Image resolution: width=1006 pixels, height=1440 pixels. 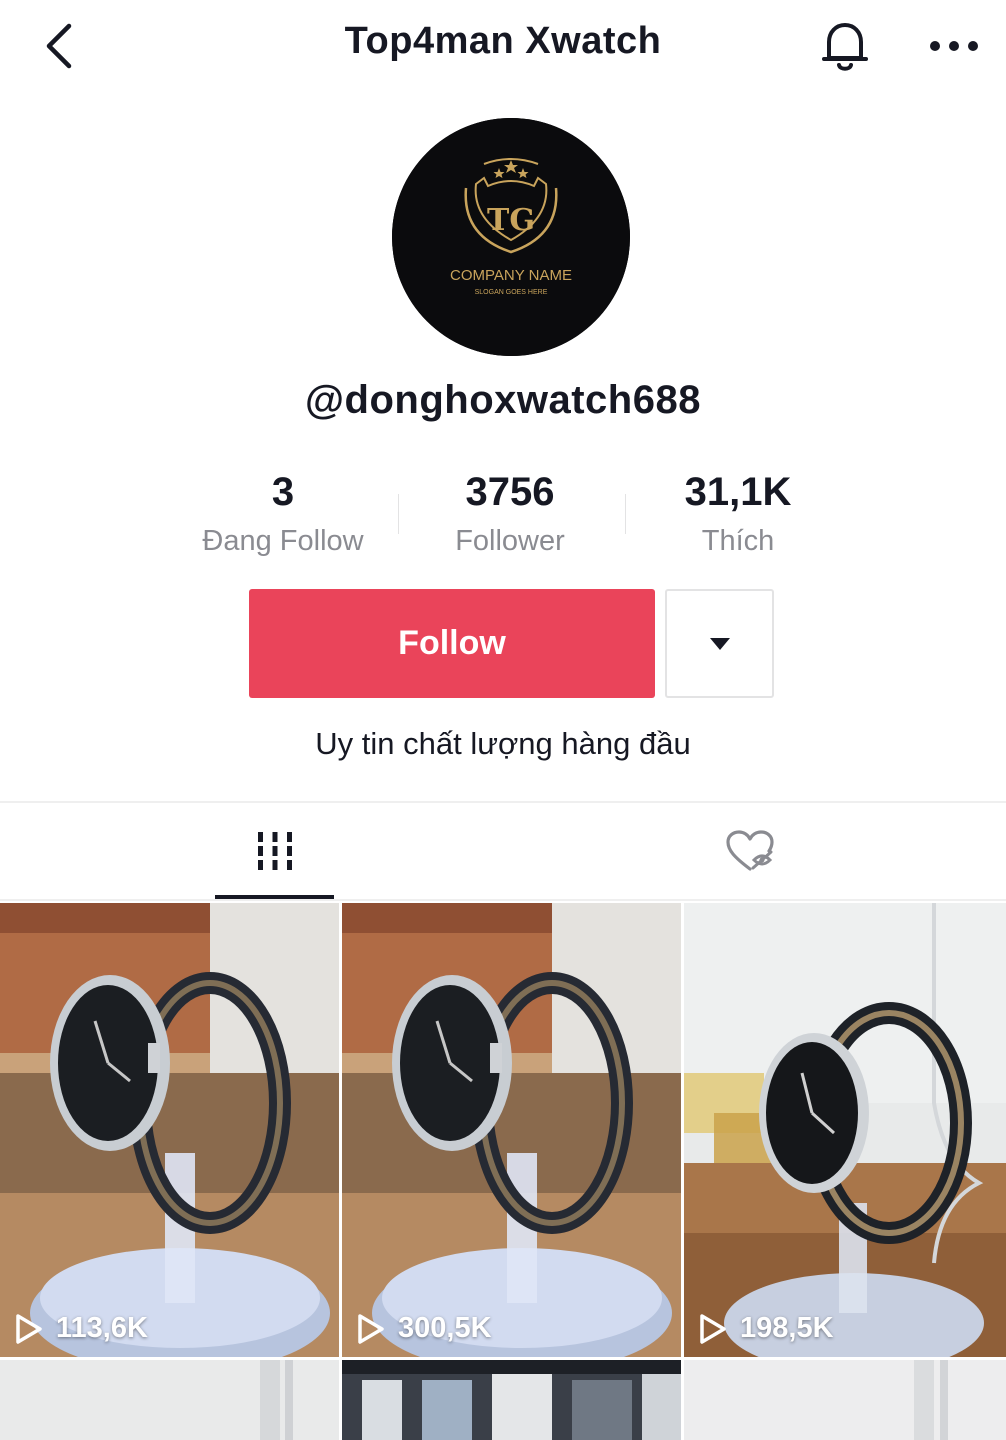 I want to click on stat-likes: 31,1K Thích, so click(x=738, y=516).